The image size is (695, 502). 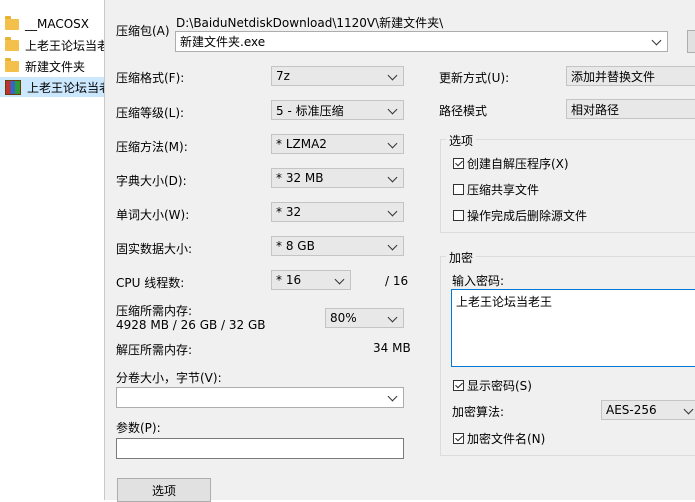 I want to click on file-item-archive: 上老王论坛当老, so click(x=52, y=87).